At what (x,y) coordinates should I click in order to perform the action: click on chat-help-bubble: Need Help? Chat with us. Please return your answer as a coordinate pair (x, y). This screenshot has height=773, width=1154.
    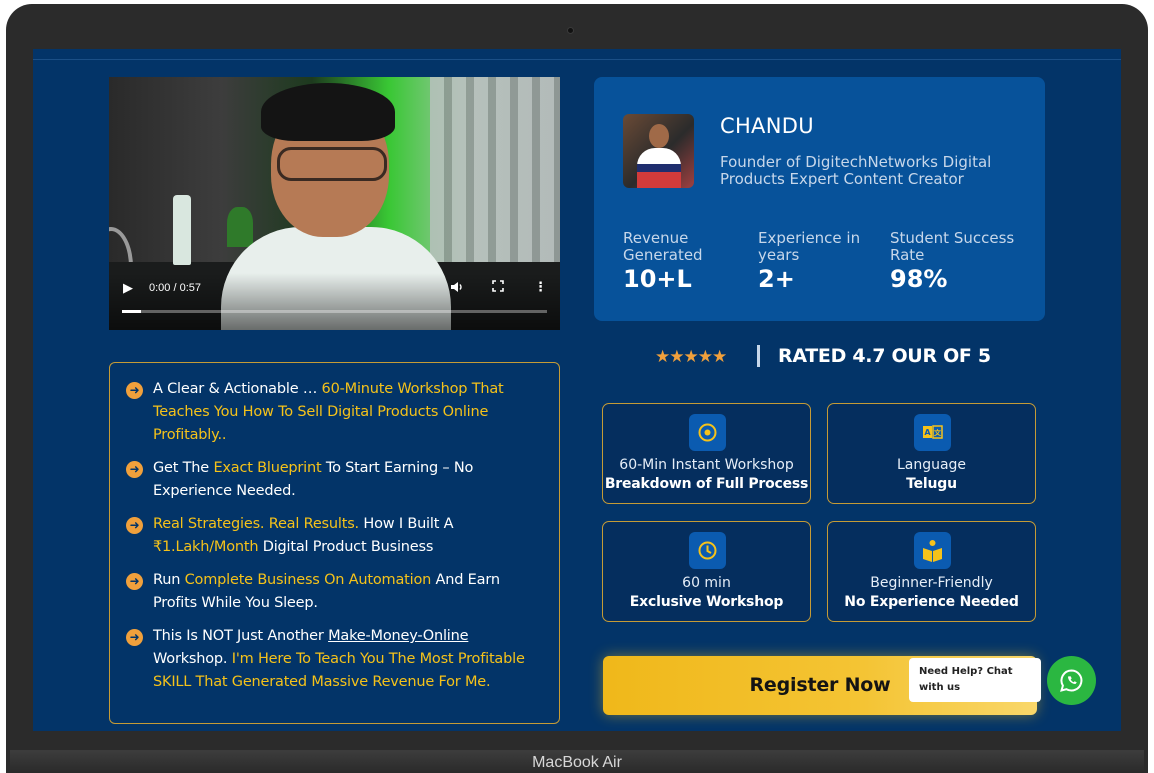
    Looking at the image, I should click on (975, 680).